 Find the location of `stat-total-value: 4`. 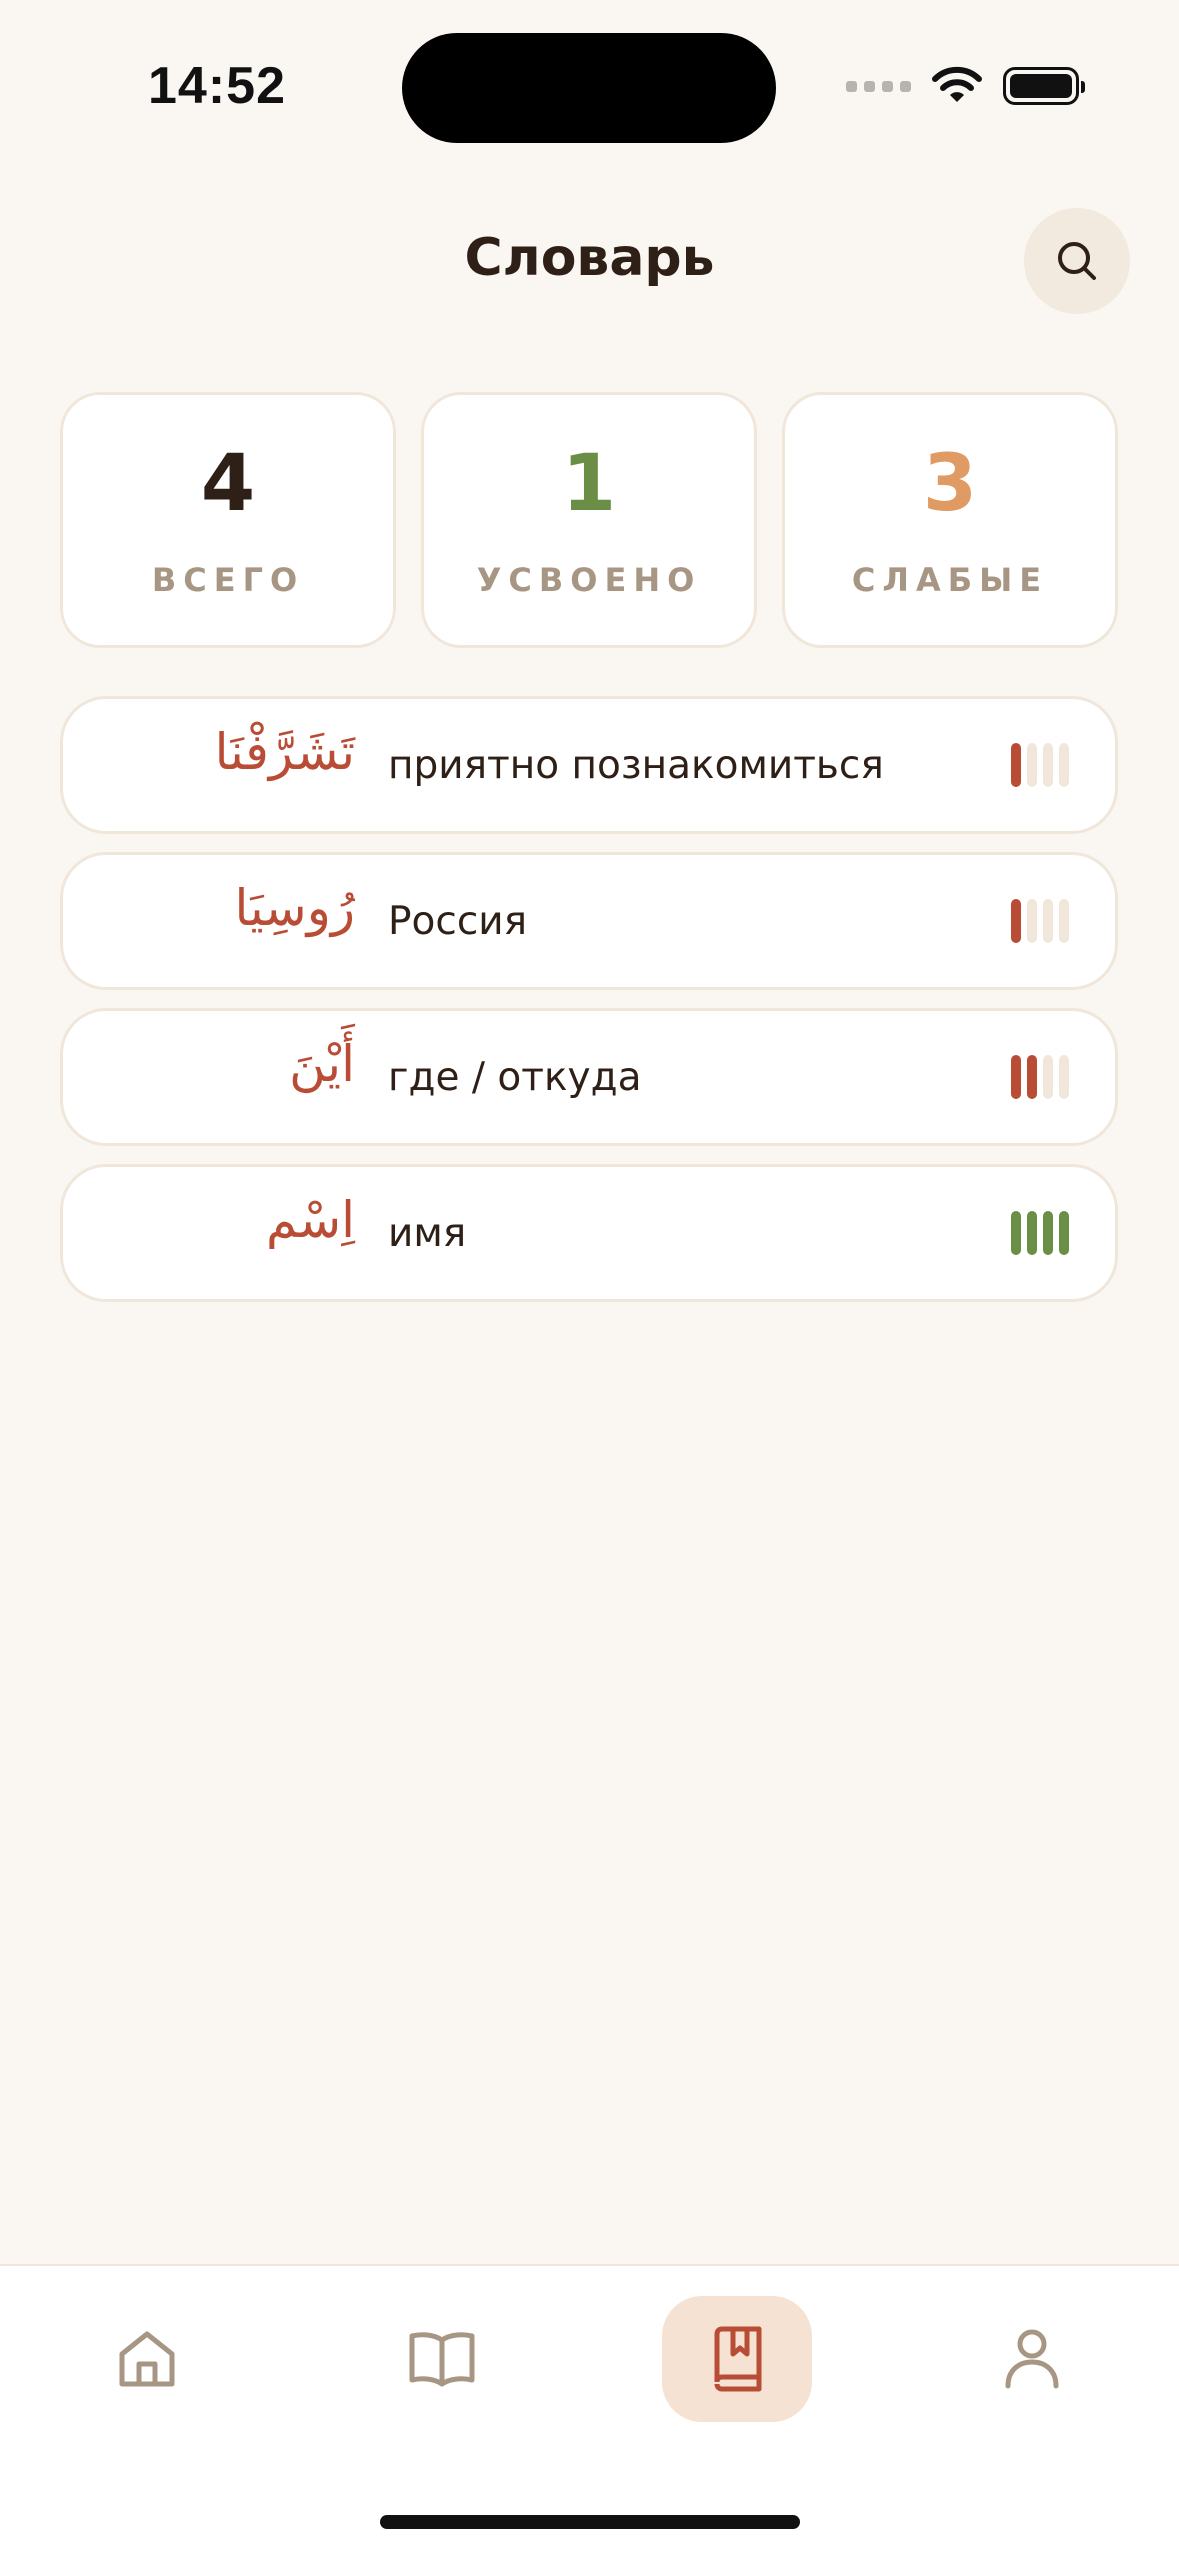

stat-total-value: 4 is located at coordinates (228, 484).